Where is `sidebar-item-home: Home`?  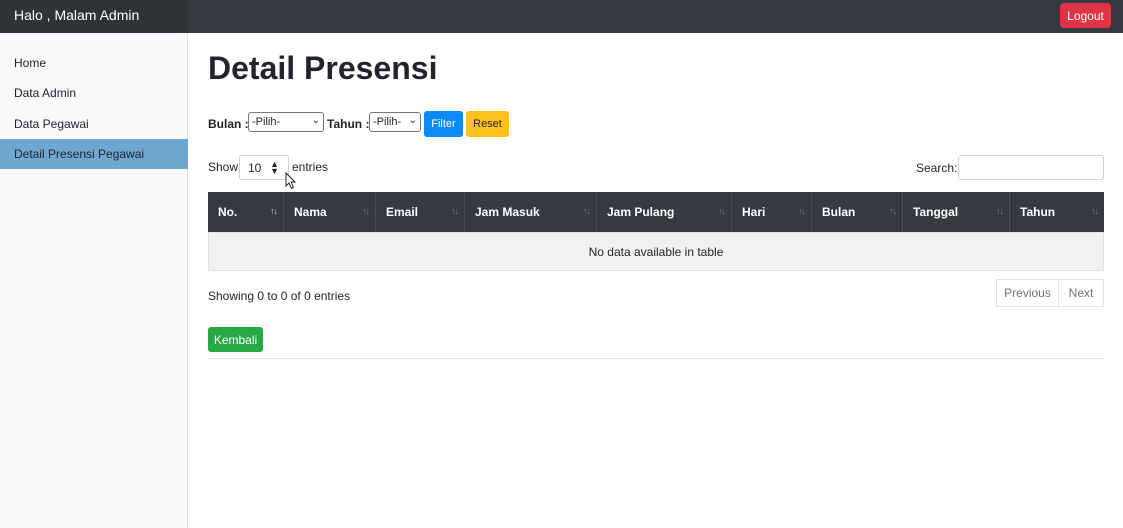
sidebar-item-home: Home is located at coordinates (94, 63).